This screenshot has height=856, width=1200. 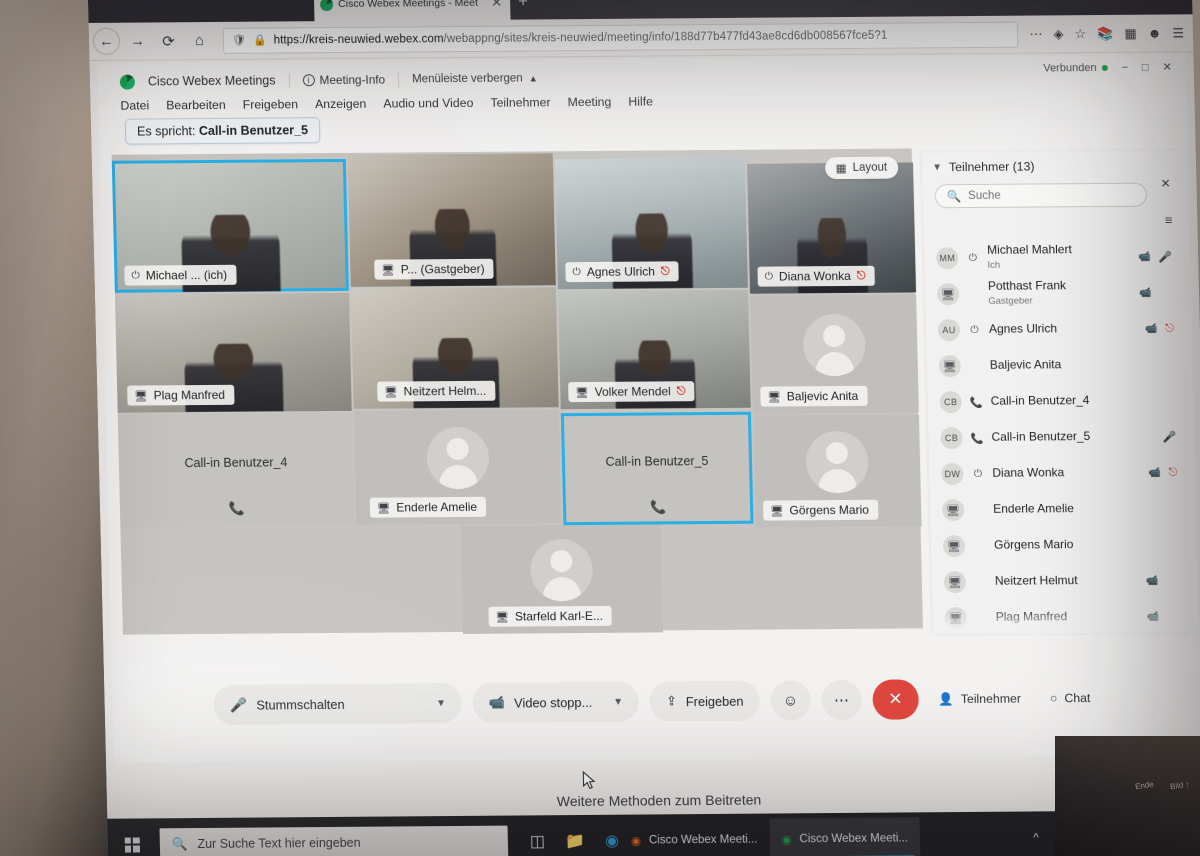 I want to click on share-button: ⇪ Freigeben, so click(x=704, y=701).